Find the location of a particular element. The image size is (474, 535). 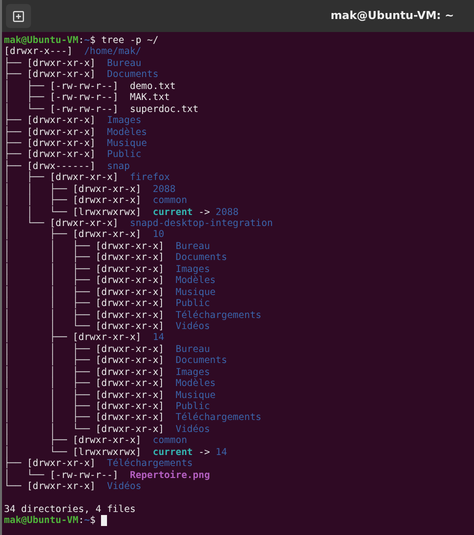

link-arrow: -> is located at coordinates (204, 452).